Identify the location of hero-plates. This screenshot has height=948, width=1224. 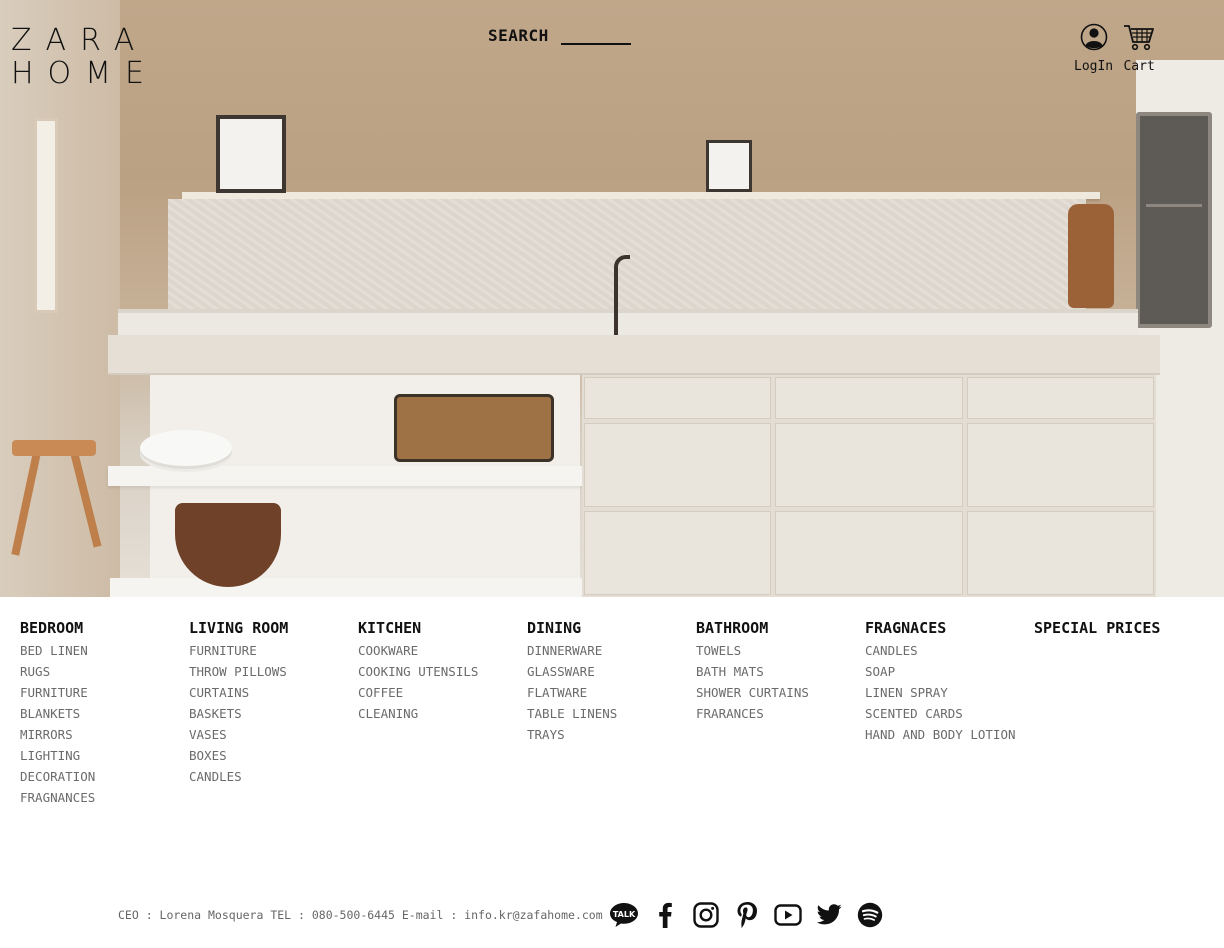
(186, 448).